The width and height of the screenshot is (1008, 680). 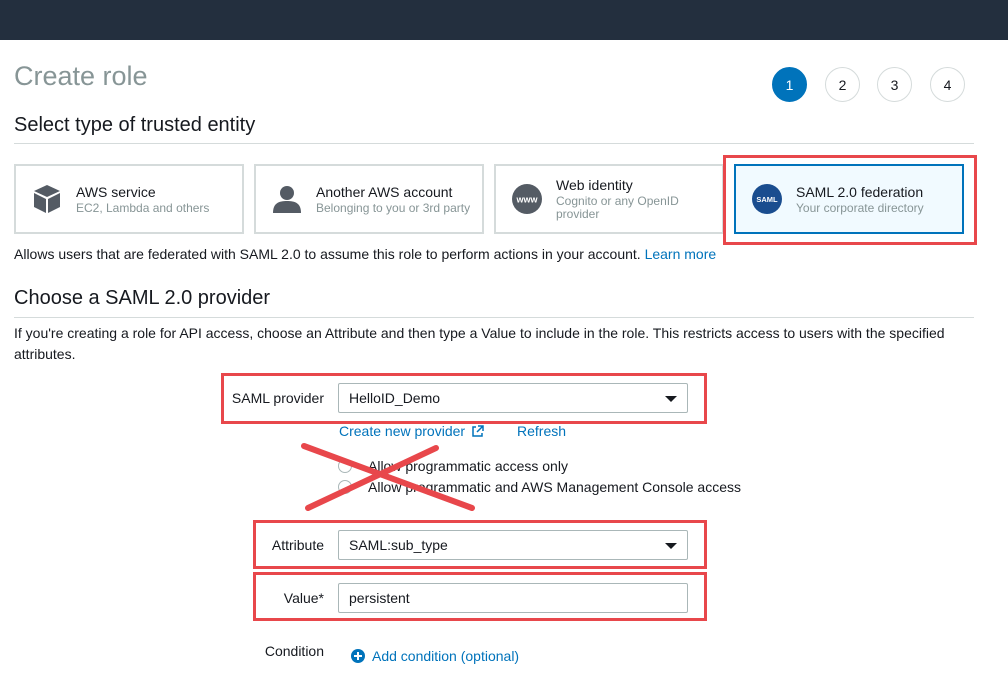 What do you see at coordinates (681, 254) in the screenshot?
I see `learn-more-link: Learn more` at bounding box center [681, 254].